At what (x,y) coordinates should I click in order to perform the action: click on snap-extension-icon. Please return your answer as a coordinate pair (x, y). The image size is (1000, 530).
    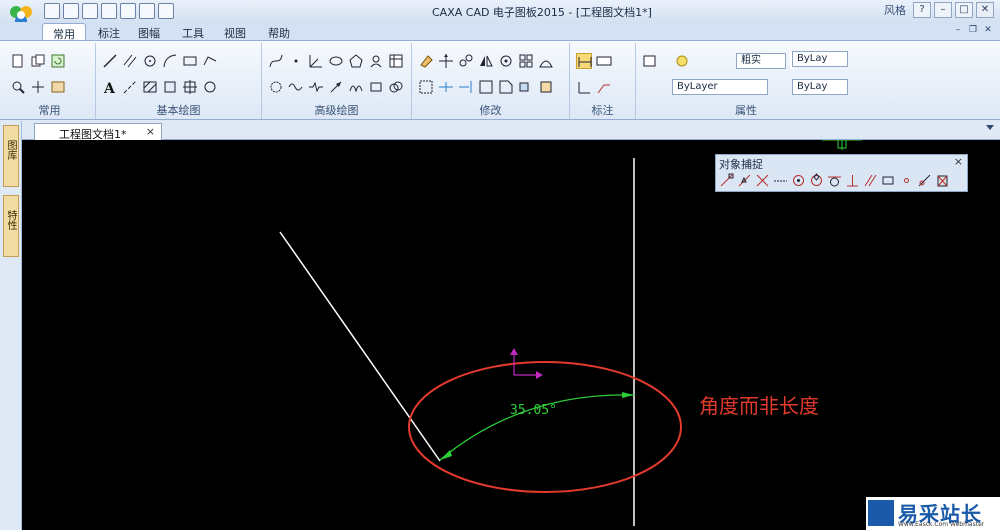
    Looking at the image, I should click on (780, 180).